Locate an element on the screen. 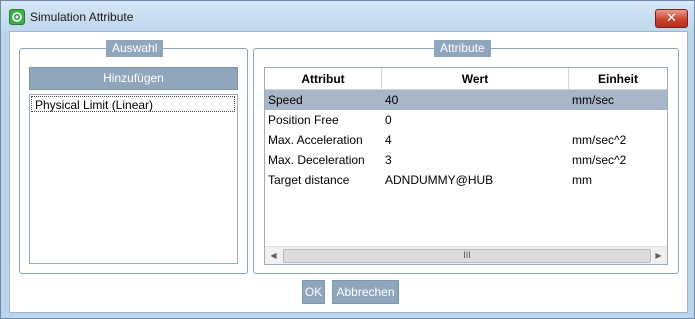  column-header-einheit: Einheit is located at coordinates (618, 79).